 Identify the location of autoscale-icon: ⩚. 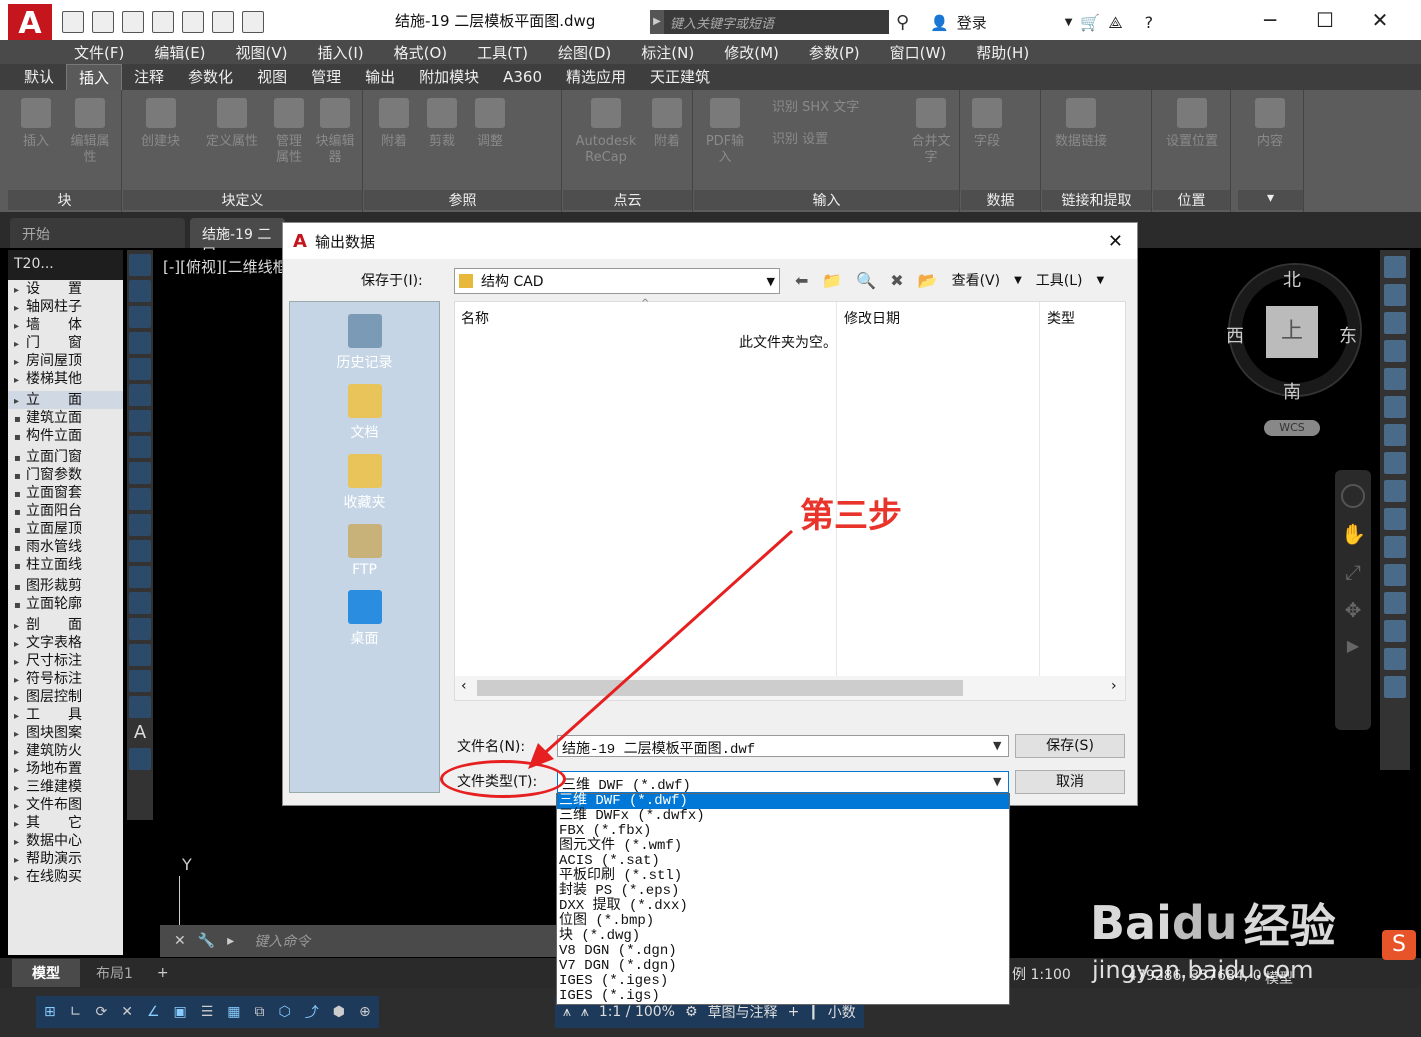
(585, 1012).